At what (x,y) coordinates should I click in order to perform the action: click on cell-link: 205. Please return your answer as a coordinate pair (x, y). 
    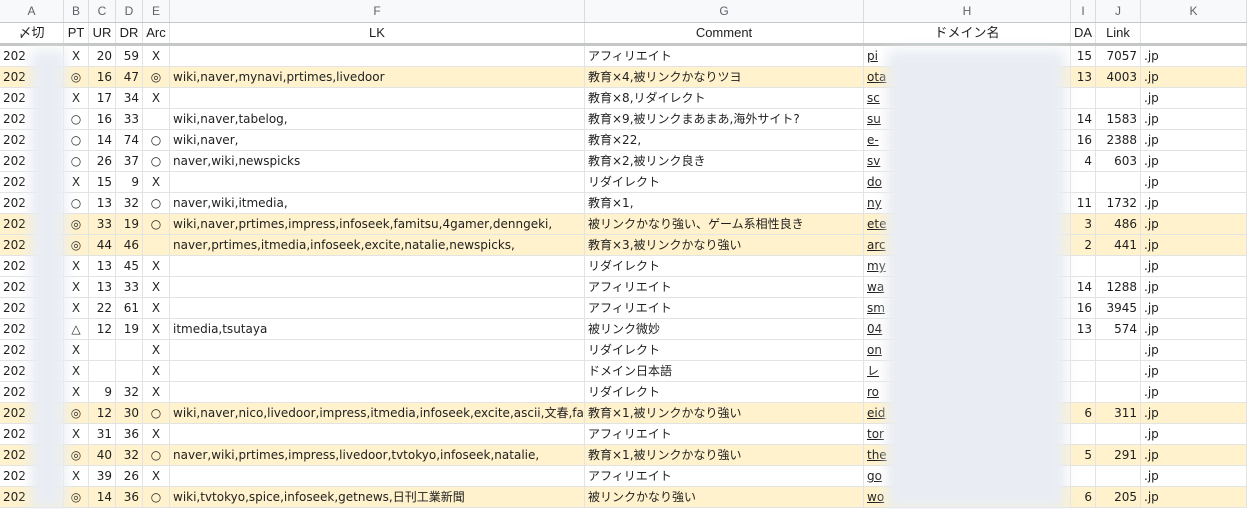
    Looking at the image, I should click on (1118, 497).